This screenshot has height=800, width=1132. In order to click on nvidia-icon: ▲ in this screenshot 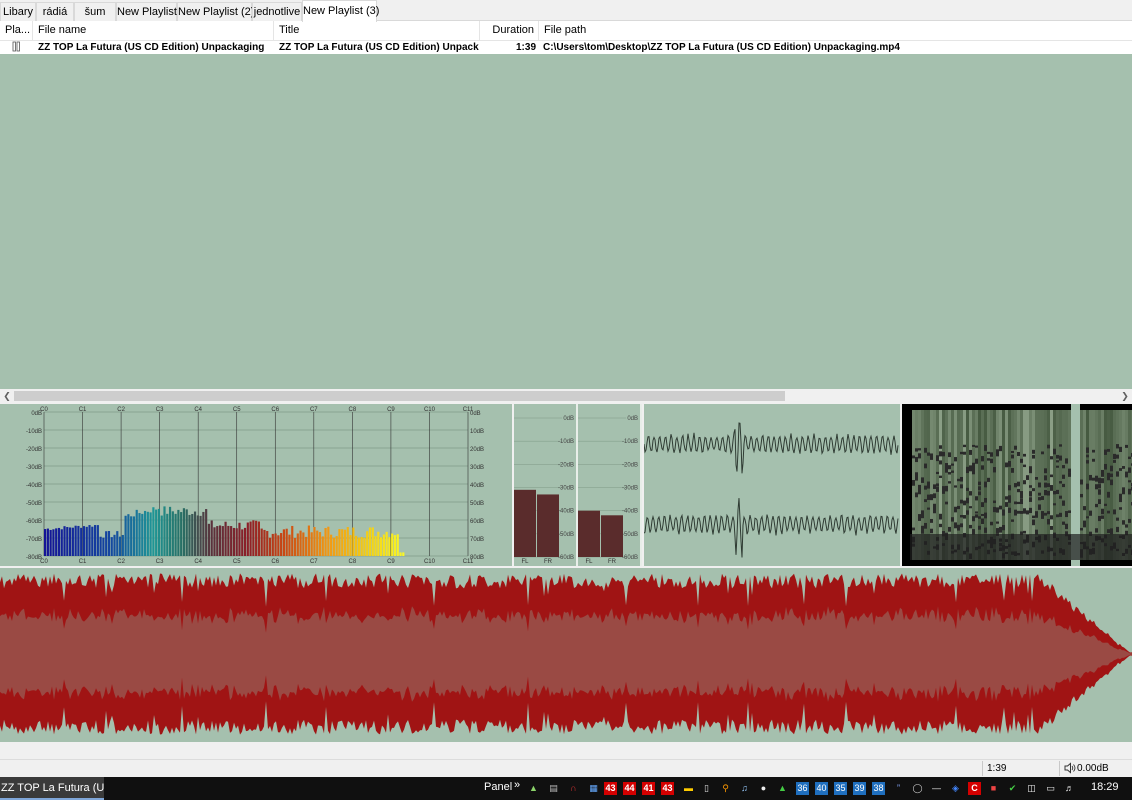, I will do `click(533, 788)`.